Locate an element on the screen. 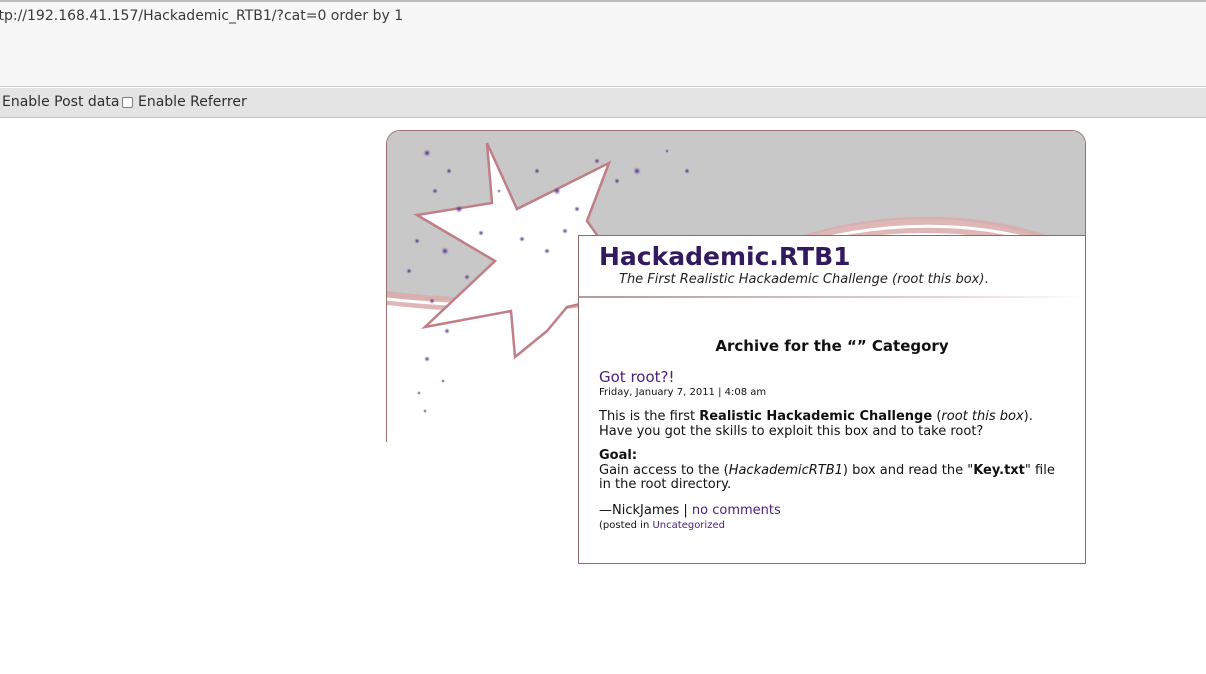 This screenshot has width=1206, height=674. intro-italic: root this box is located at coordinates (982, 416).